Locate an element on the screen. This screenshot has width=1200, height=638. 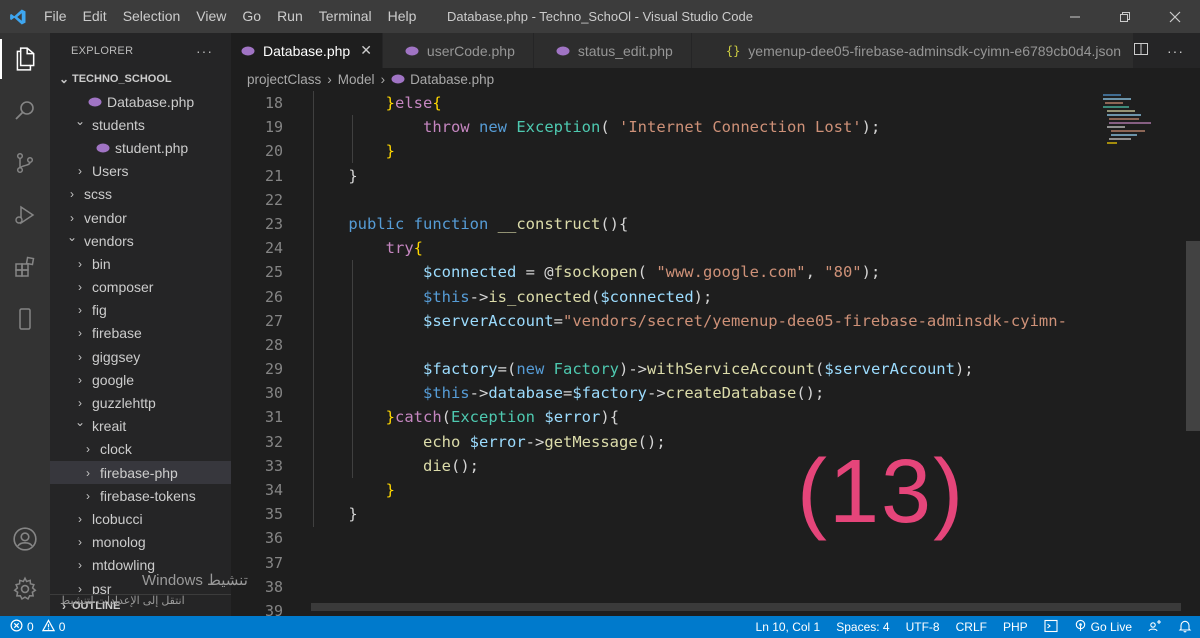
file-tree-folder: › monolog is located at coordinates (140, 542).